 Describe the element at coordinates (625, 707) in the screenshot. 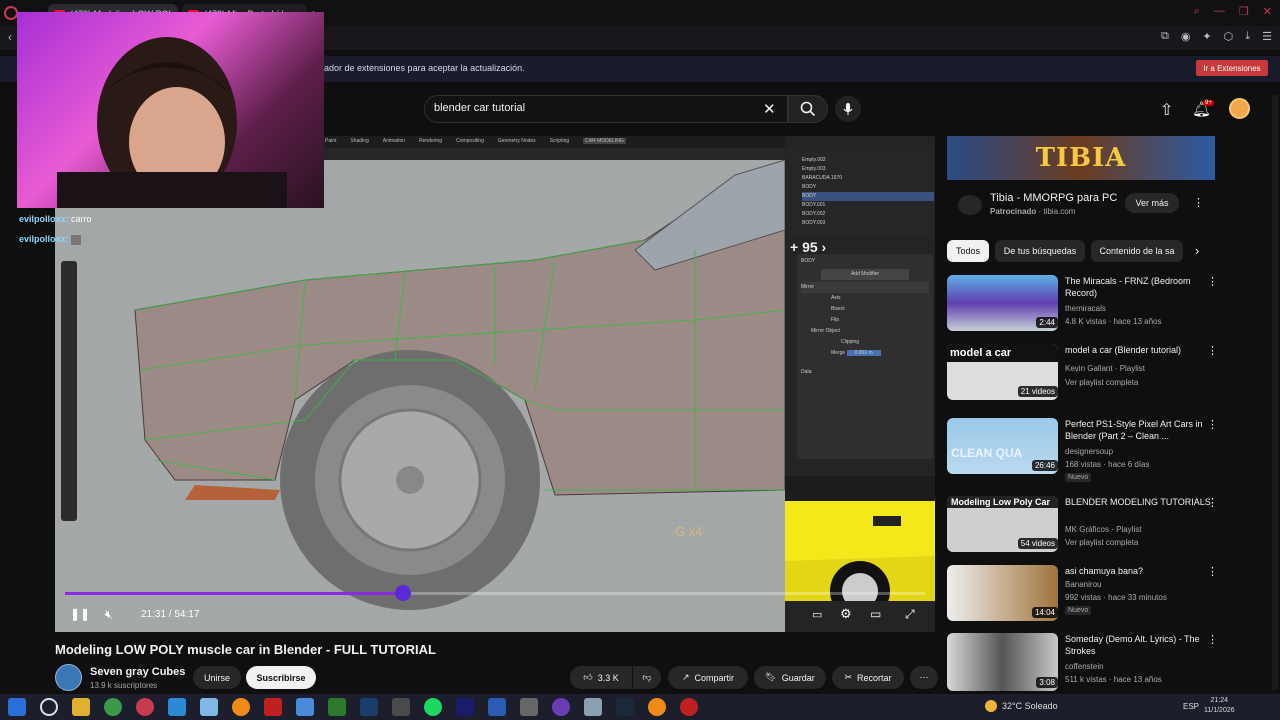

I see `steam-icon` at that location.